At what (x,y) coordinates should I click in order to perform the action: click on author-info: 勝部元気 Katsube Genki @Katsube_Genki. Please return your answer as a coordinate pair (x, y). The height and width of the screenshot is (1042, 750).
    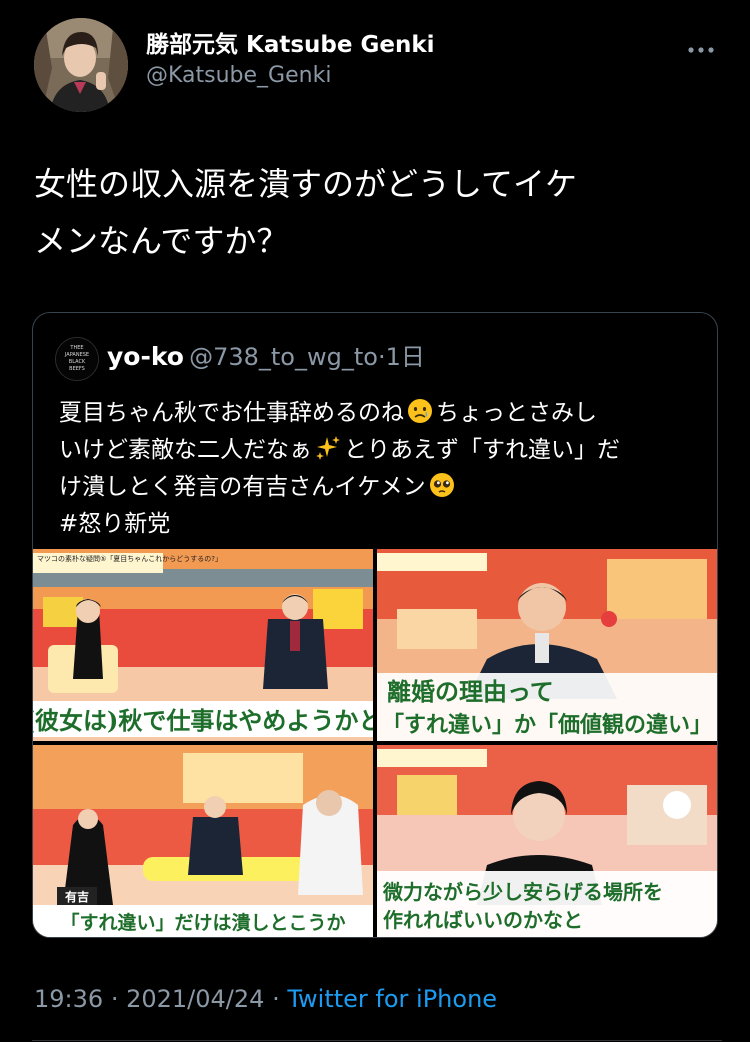
    Looking at the image, I should click on (290, 61).